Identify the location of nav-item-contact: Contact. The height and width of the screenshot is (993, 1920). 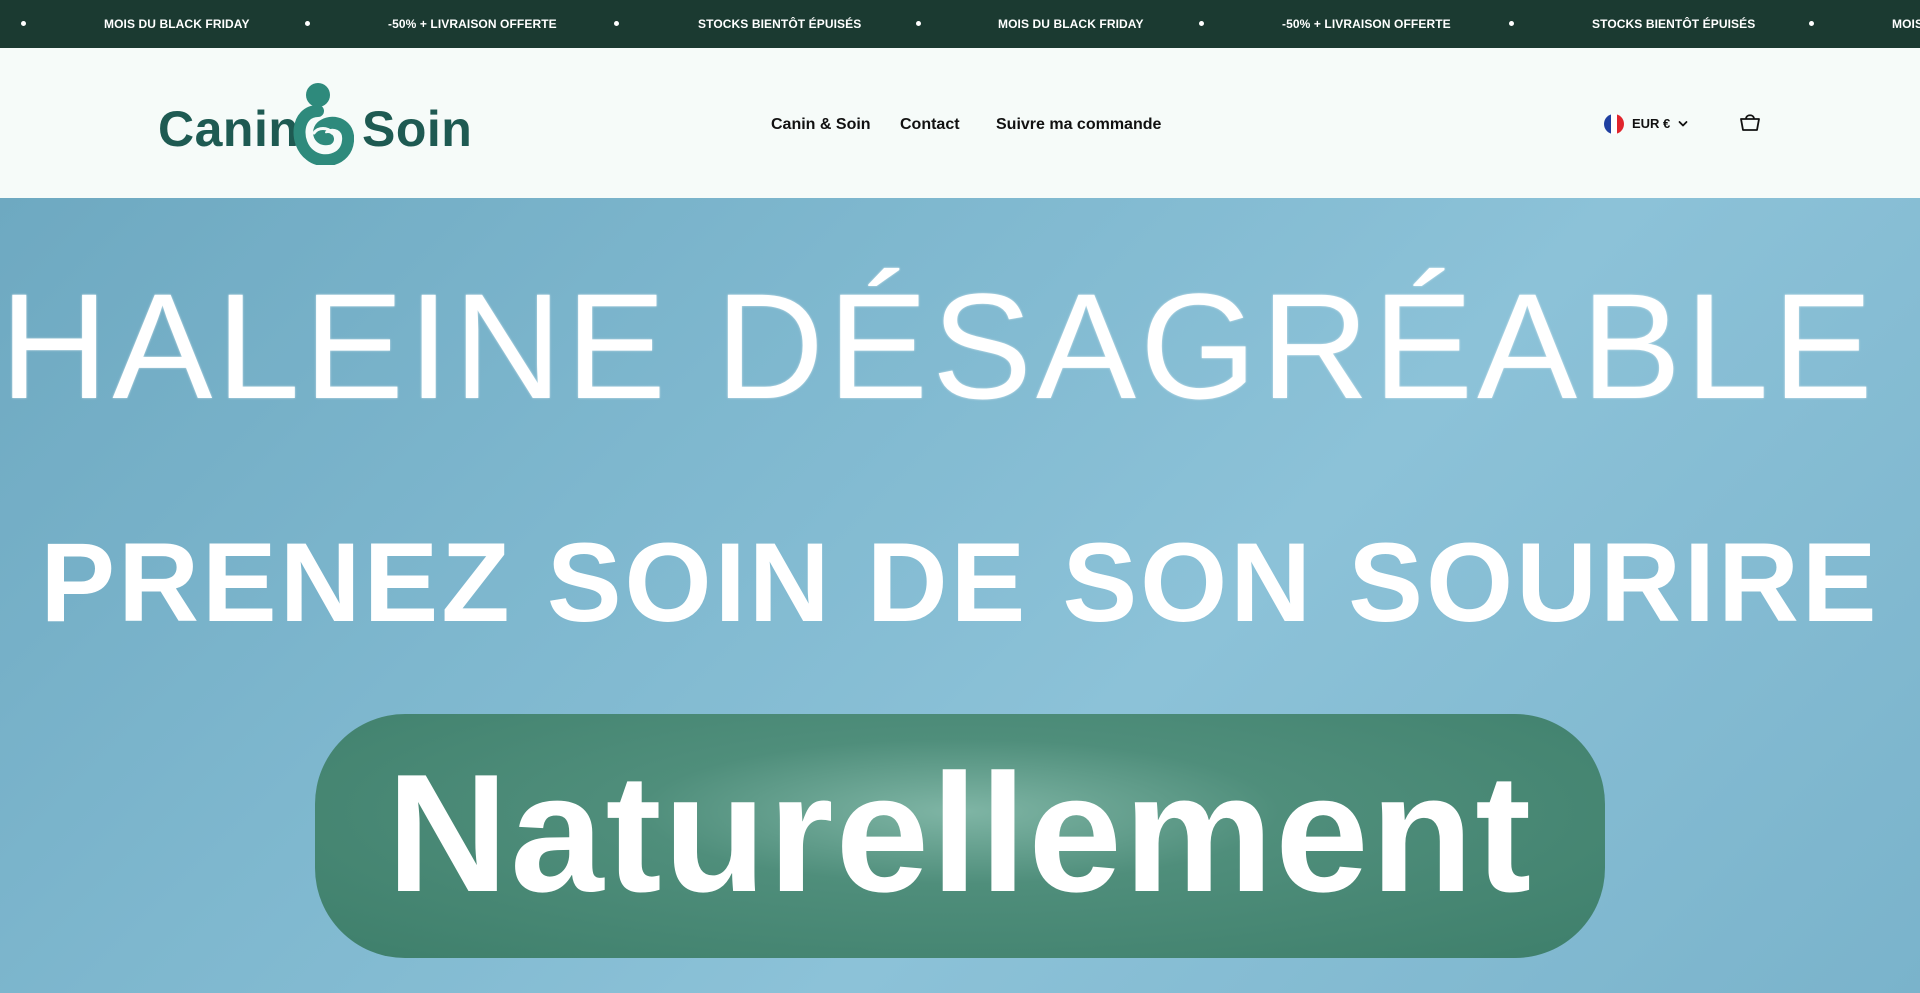
(930, 125).